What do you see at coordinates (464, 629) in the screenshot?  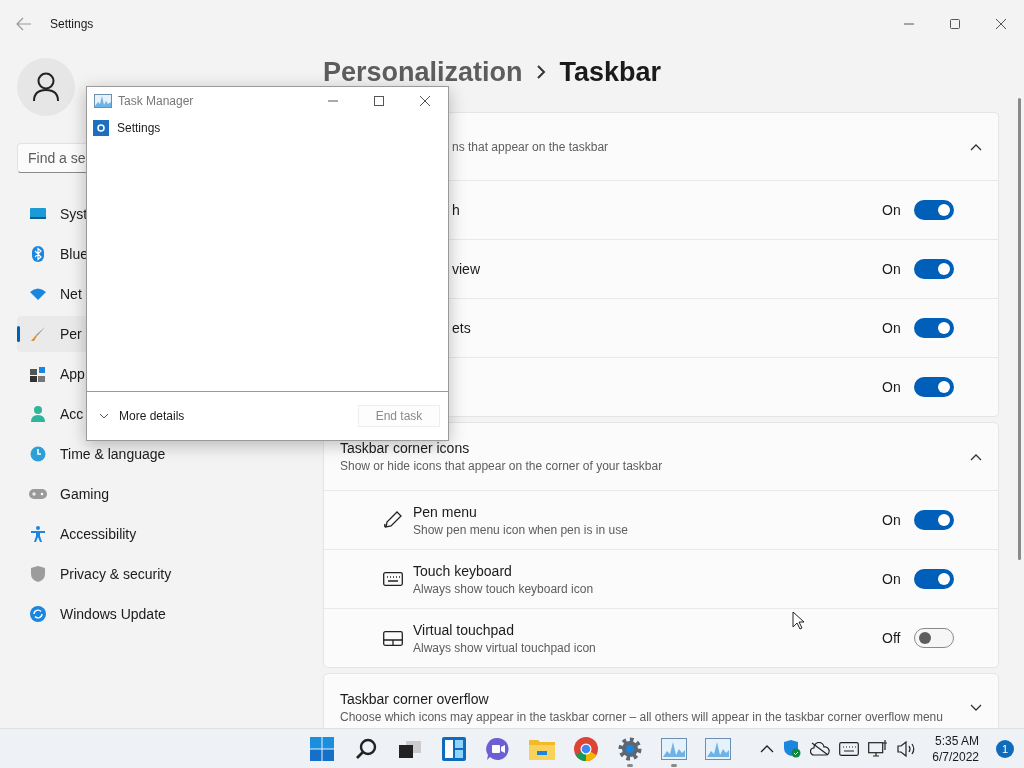 I see `setting-label: Virtual touchpad` at bounding box center [464, 629].